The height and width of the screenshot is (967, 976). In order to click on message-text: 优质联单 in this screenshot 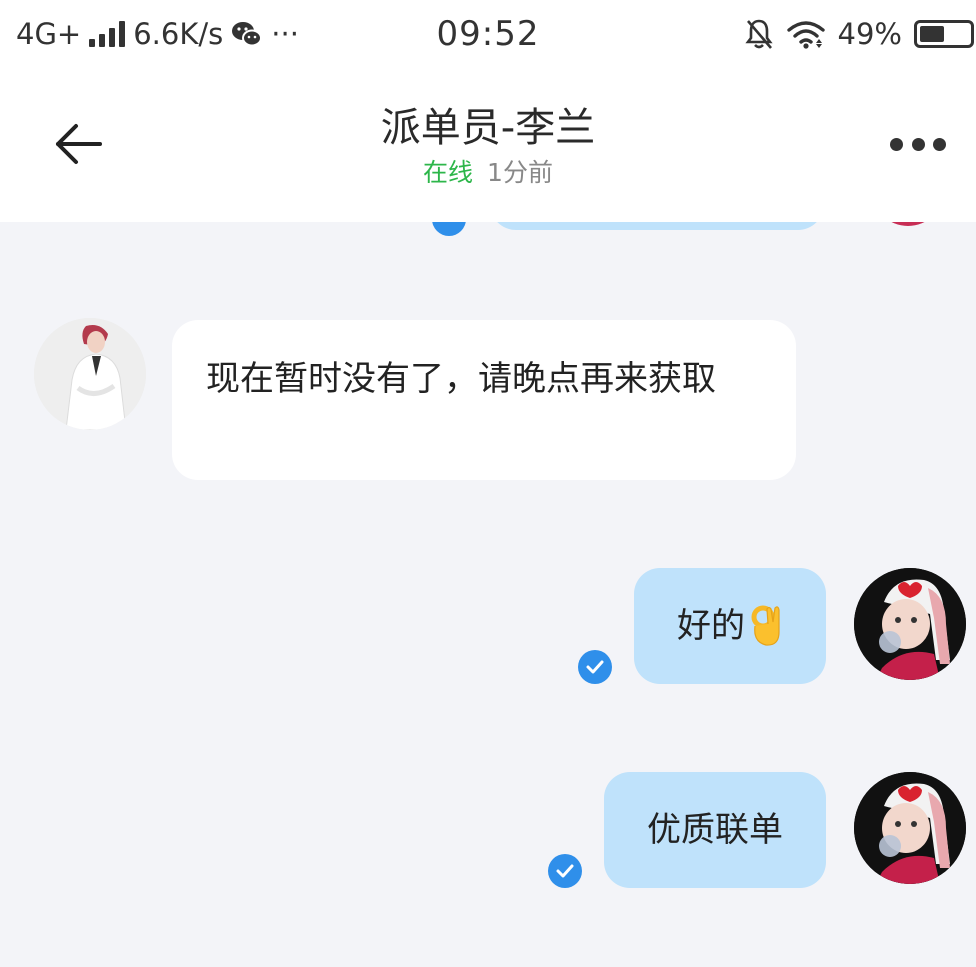, I will do `click(715, 830)`.